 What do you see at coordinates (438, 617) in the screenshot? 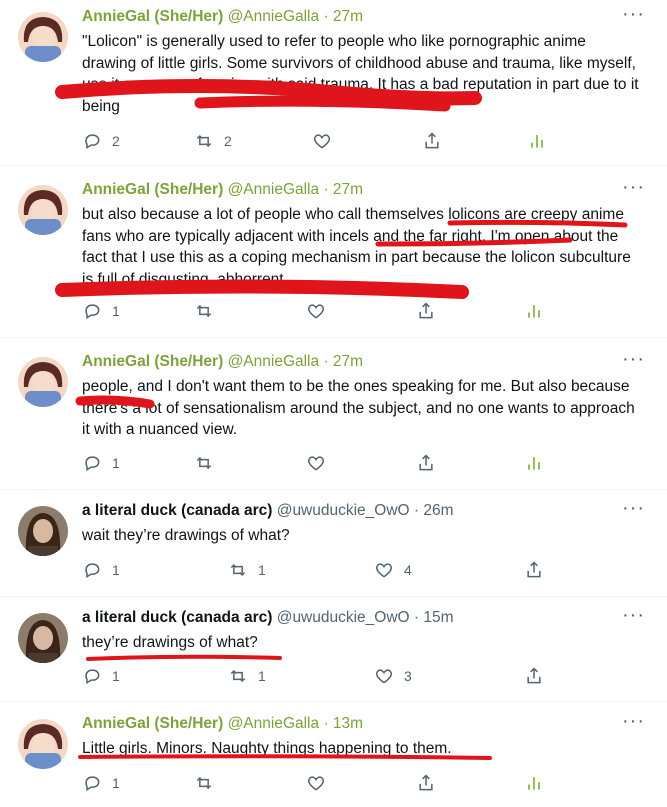
I see `timestamp: 15m` at bounding box center [438, 617].